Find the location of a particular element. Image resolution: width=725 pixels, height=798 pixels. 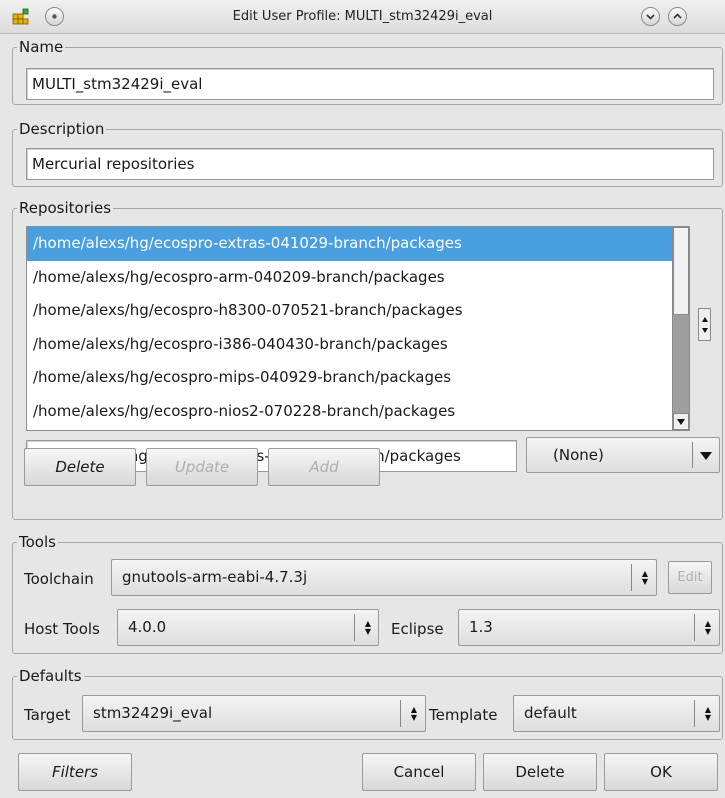

filters-button: Filters is located at coordinates (75, 772).